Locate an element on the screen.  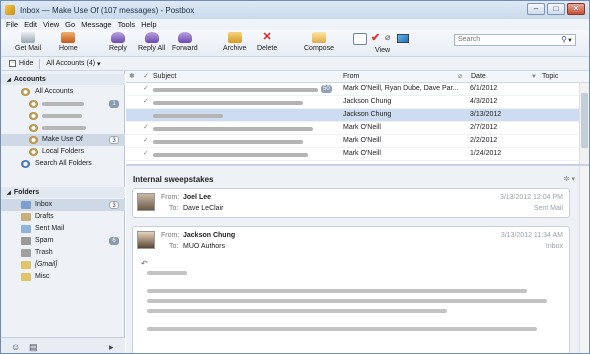
search-input: Search ⚲ ▼ is located at coordinates (515, 40).